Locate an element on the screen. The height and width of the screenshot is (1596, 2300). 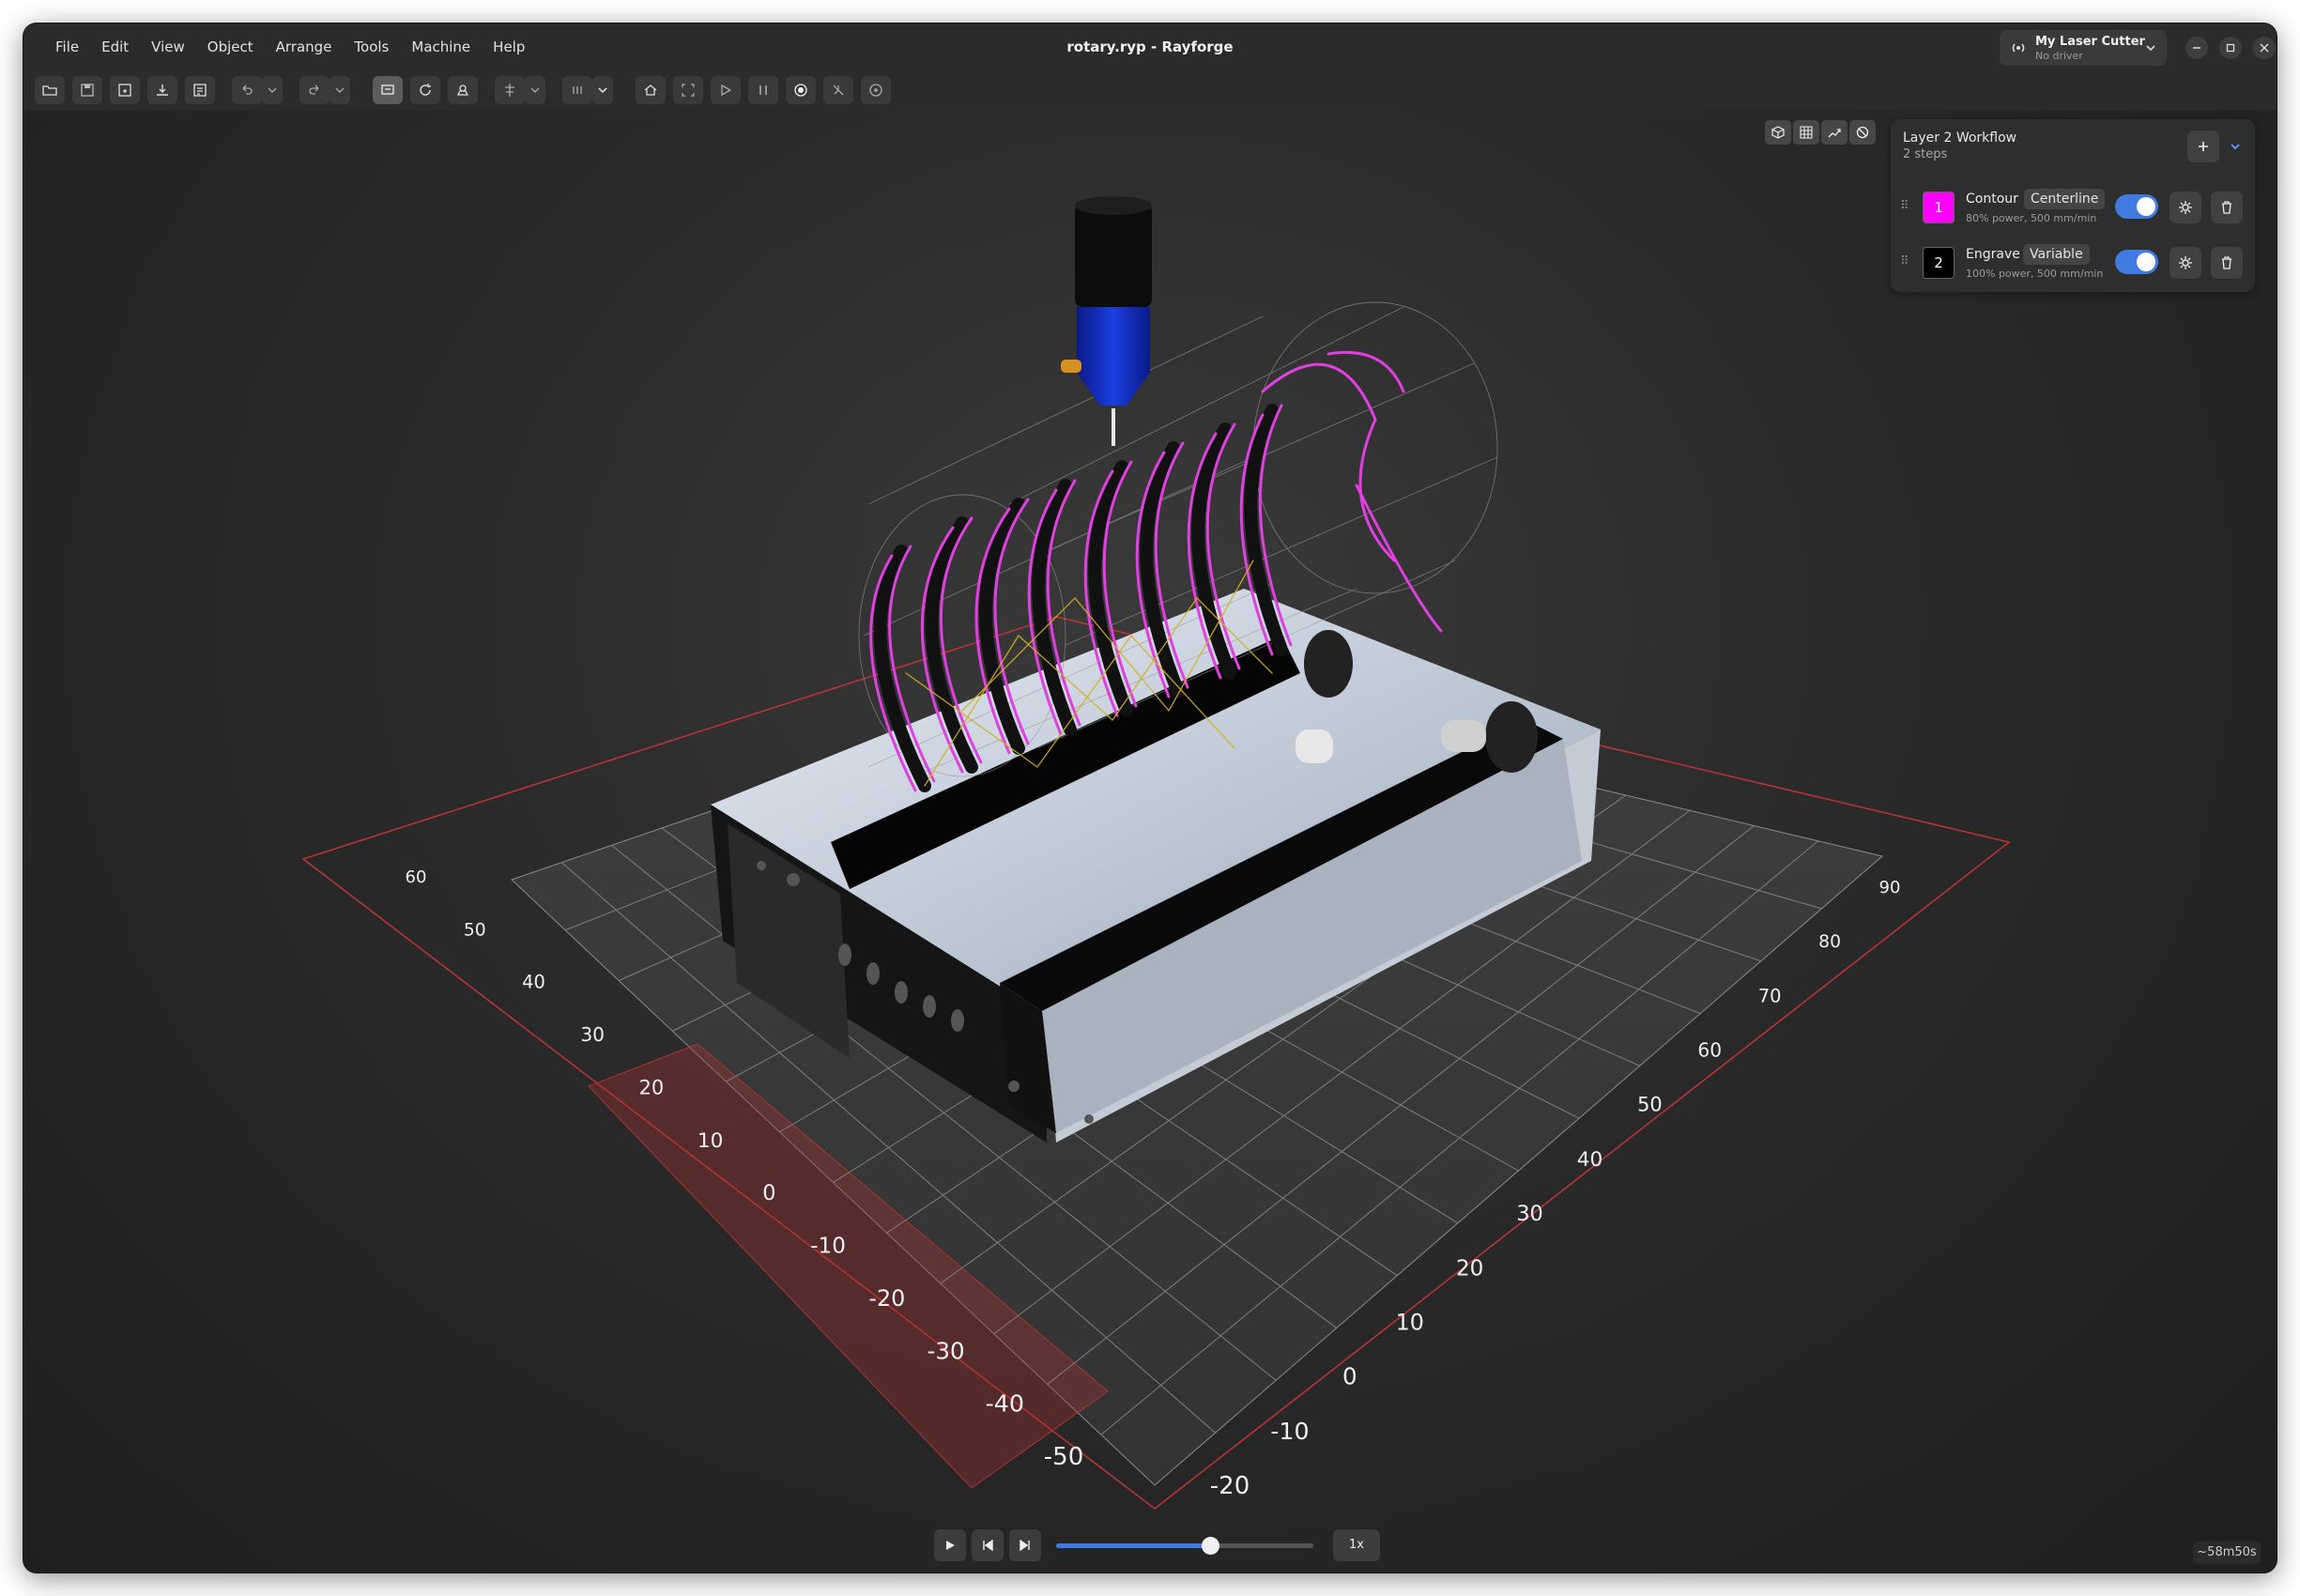
send-button is located at coordinates (726, 90).